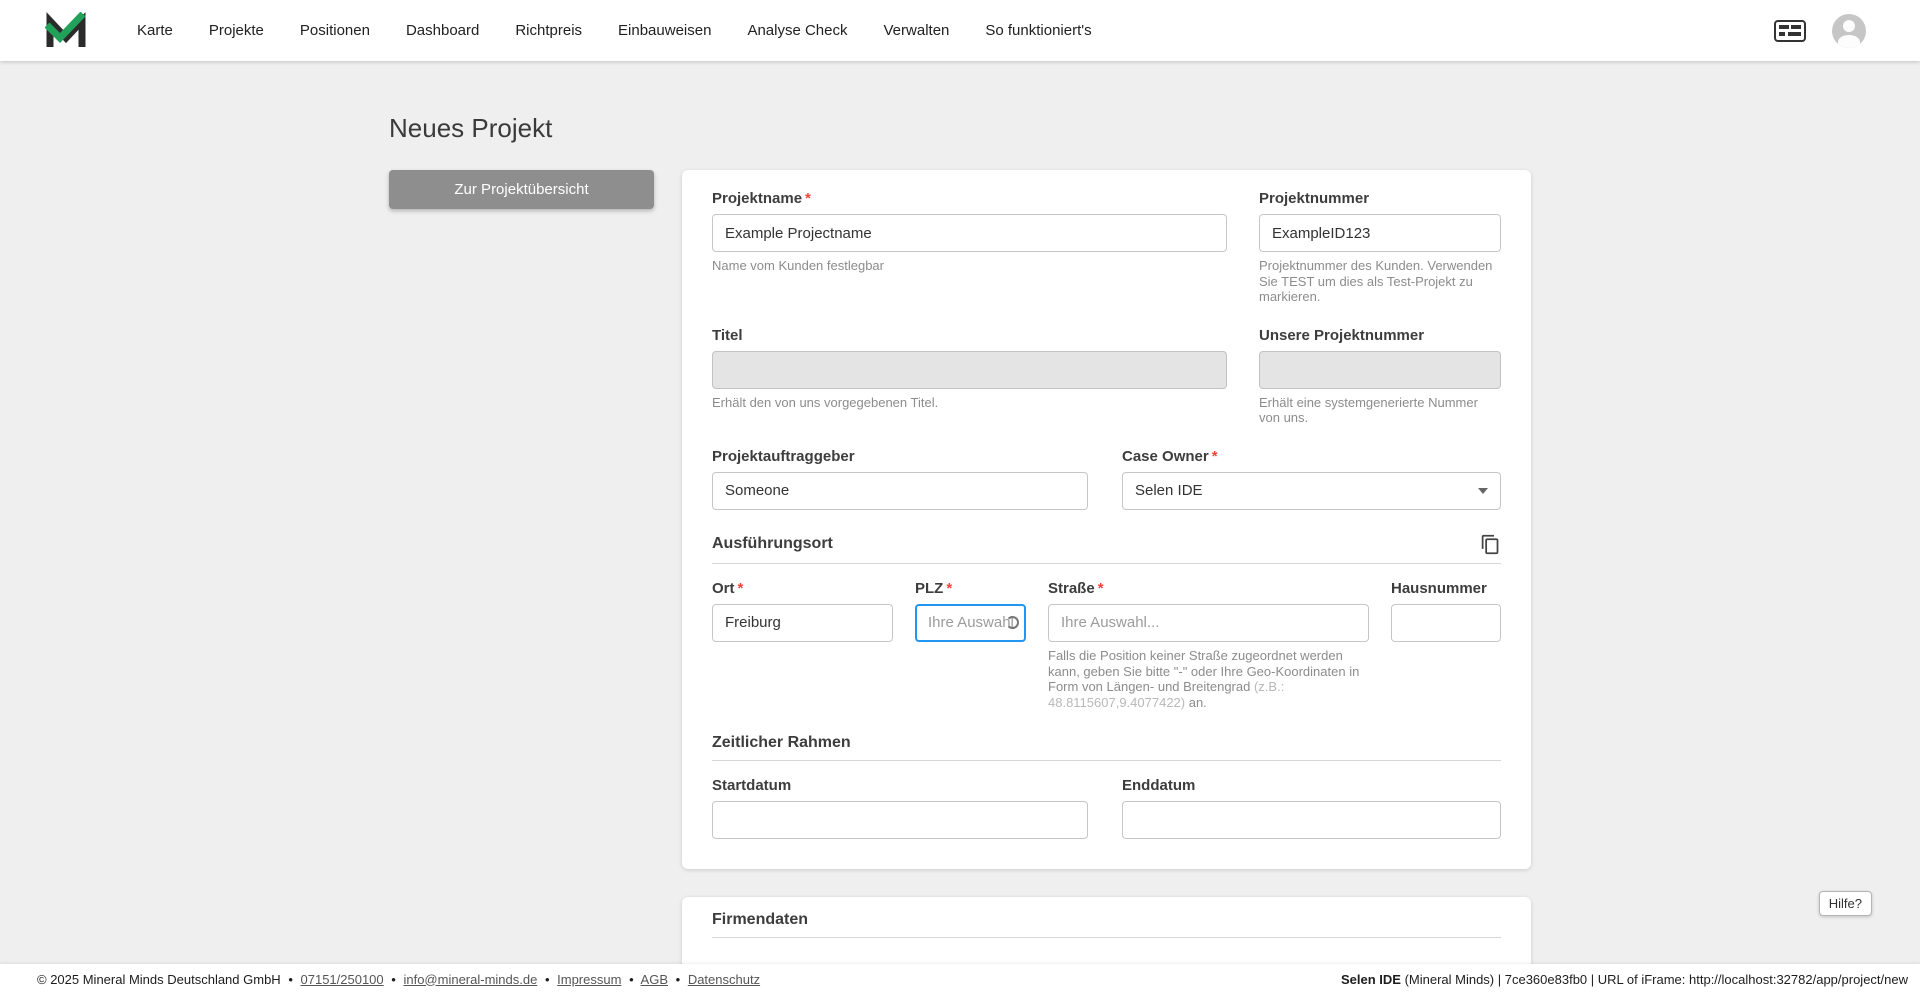 The image size is (1920, 994). I want to click on startdatum-field: Startdatum, so click(900, 808).